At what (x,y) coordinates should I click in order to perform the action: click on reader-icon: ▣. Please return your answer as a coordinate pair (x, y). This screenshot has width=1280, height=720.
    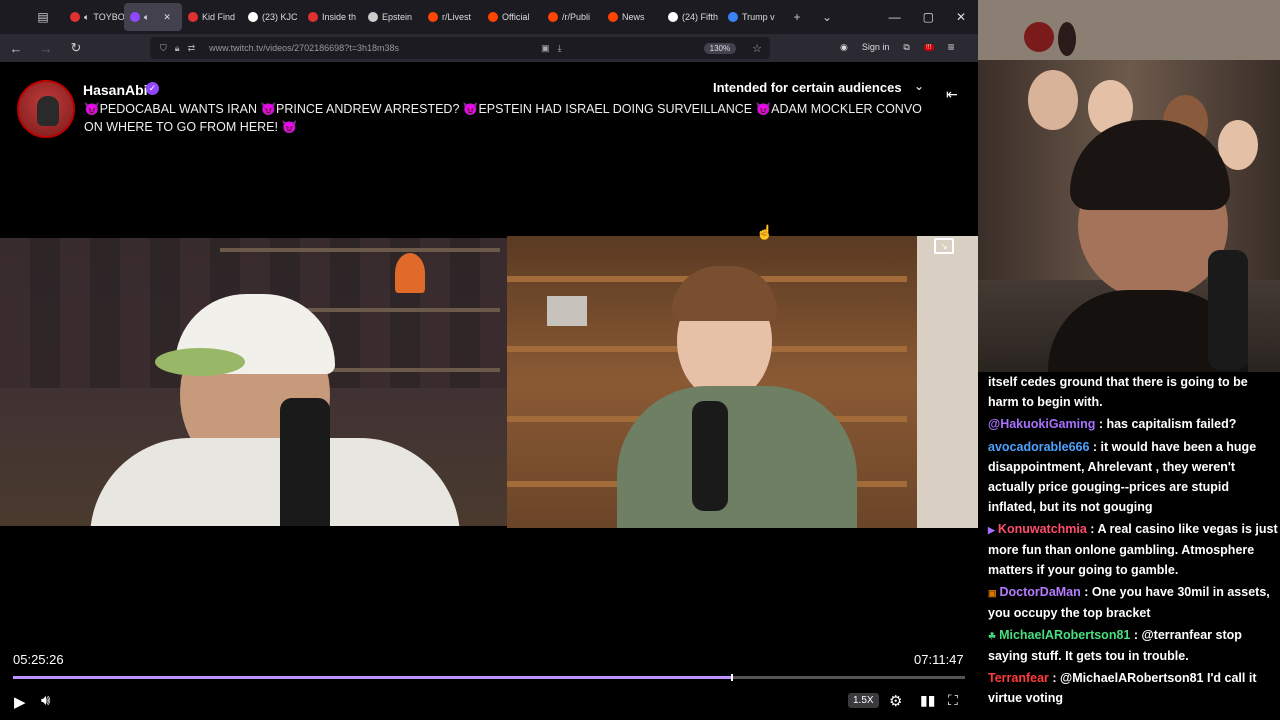
    Looking at the image, I should click on (545, 48).